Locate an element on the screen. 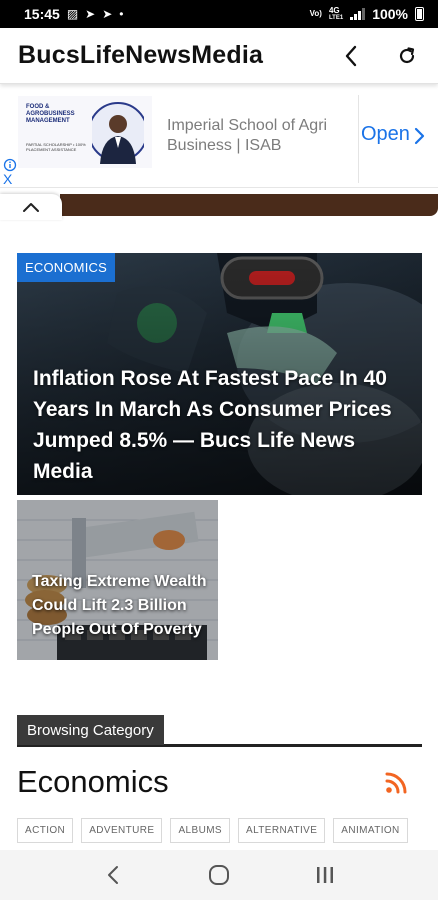  nav-back-icon is located at coordinates (113, 875).